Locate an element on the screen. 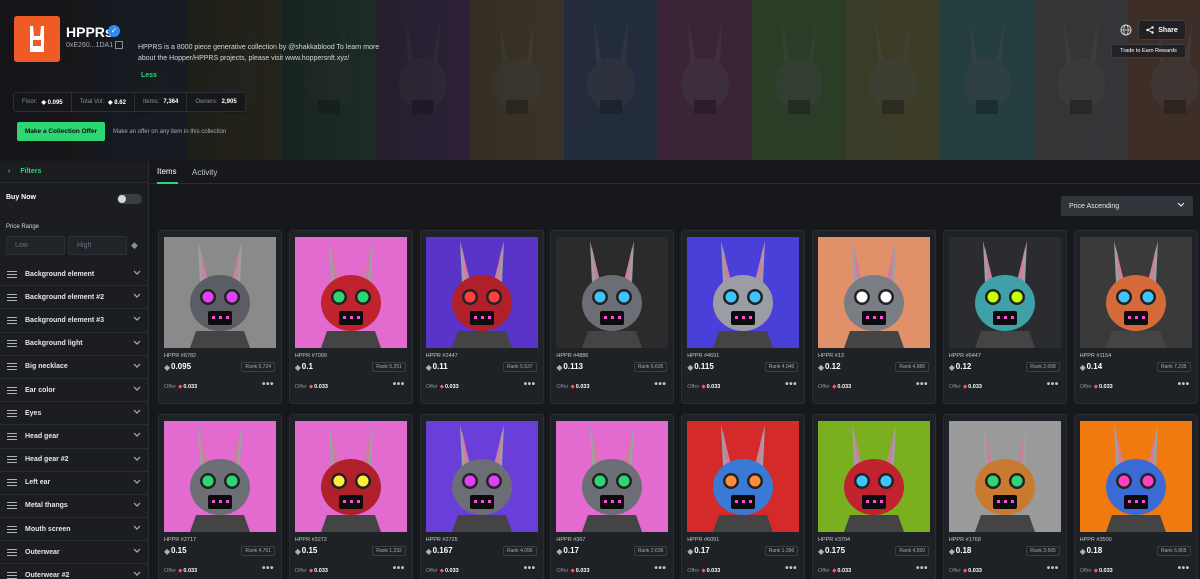  eth-icon: ◆ is located at coordinates (559, 551).